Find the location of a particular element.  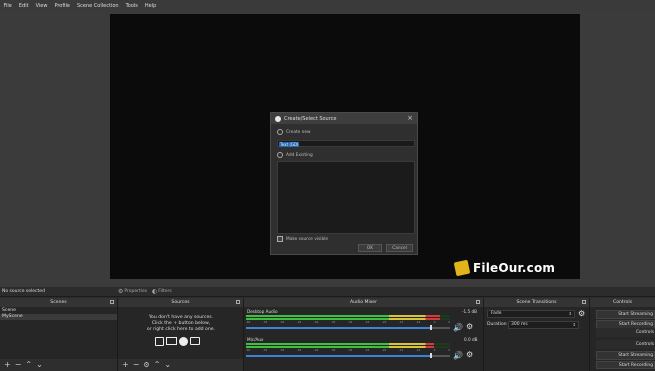

scenes-title: Scenes is located at coordinates (58, 302).